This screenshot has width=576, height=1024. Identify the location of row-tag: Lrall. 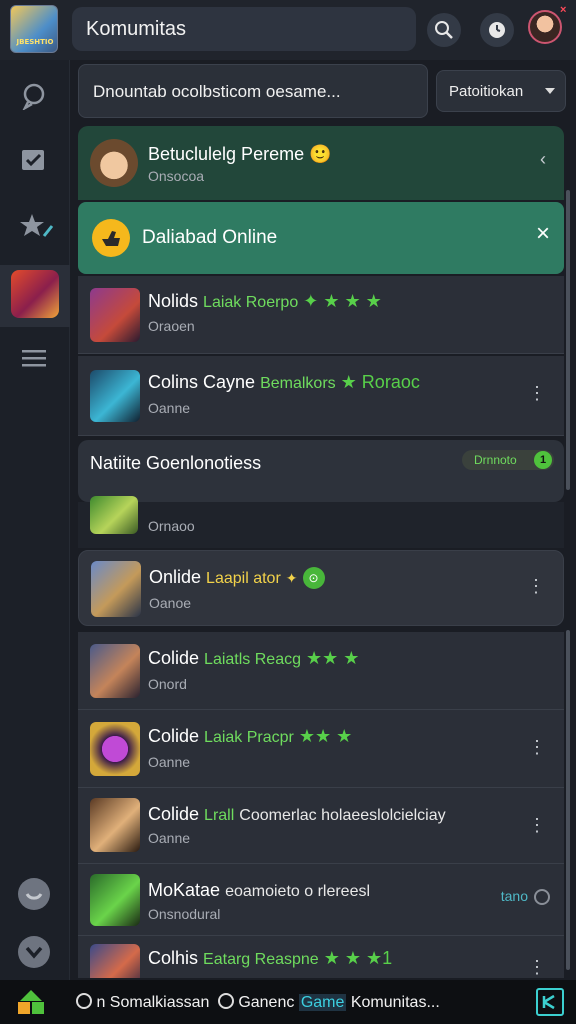
(219, 815).